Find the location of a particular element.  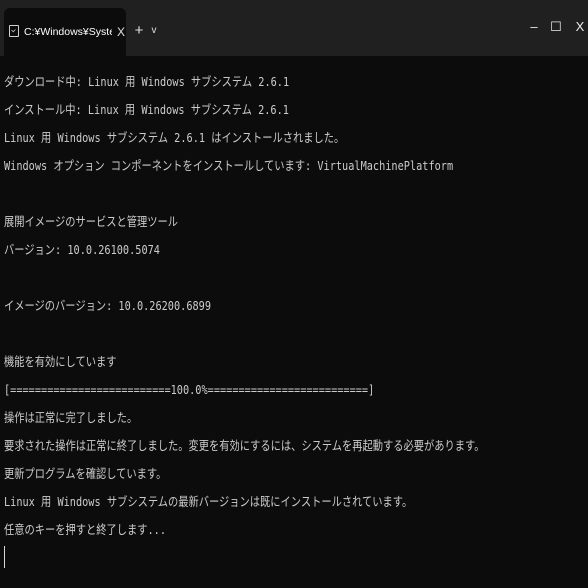

new-tab-button: + is located at coordinates (139, 31).